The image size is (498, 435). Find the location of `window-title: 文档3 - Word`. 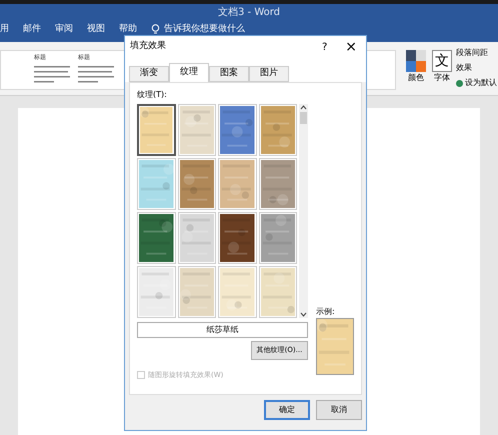

window-title: 文档3 - Word is located at coordinates (249, 13).